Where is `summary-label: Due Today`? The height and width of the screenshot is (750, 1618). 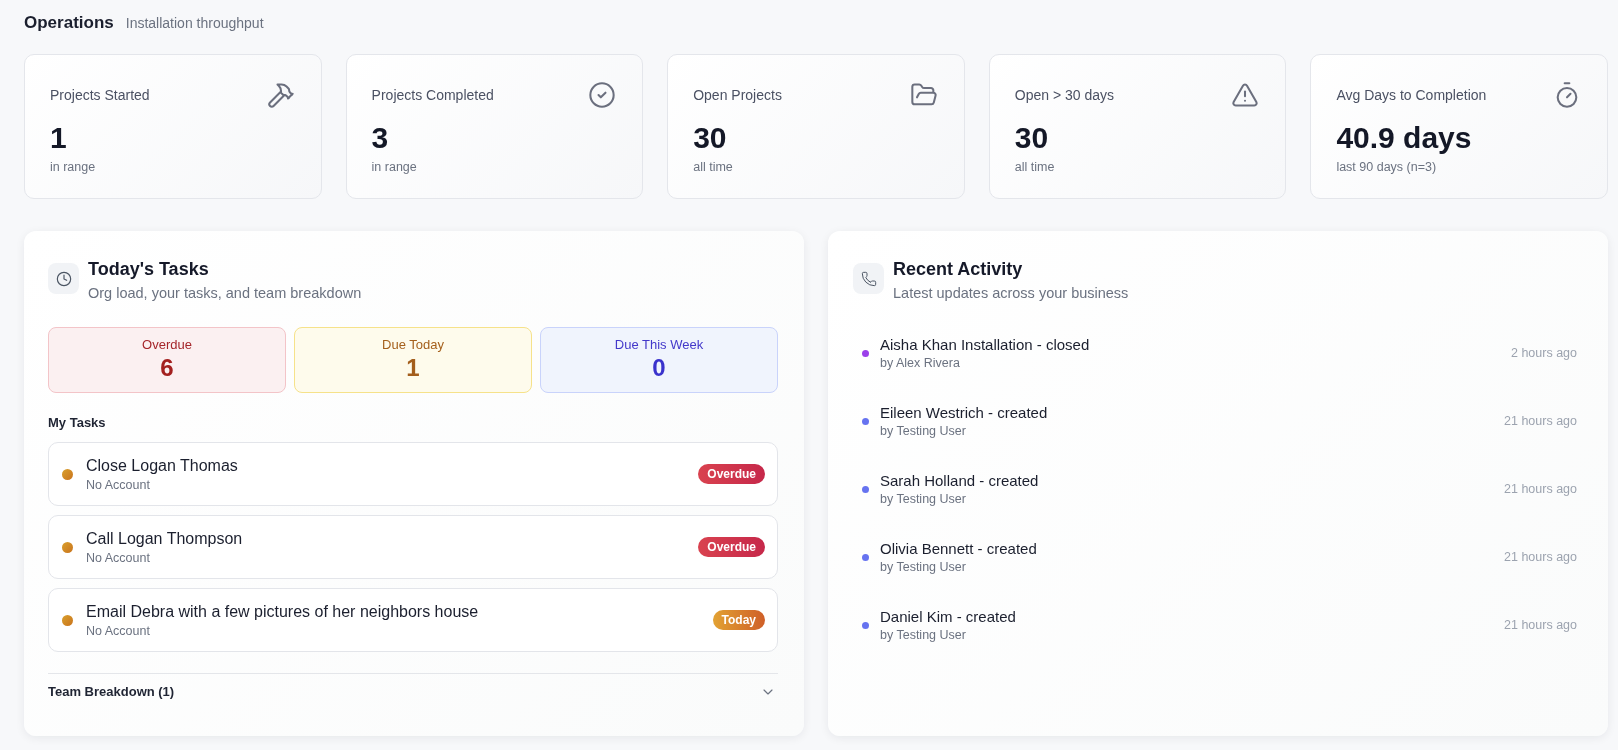
summary-label: Due Today is located at coordinates (413, 345).